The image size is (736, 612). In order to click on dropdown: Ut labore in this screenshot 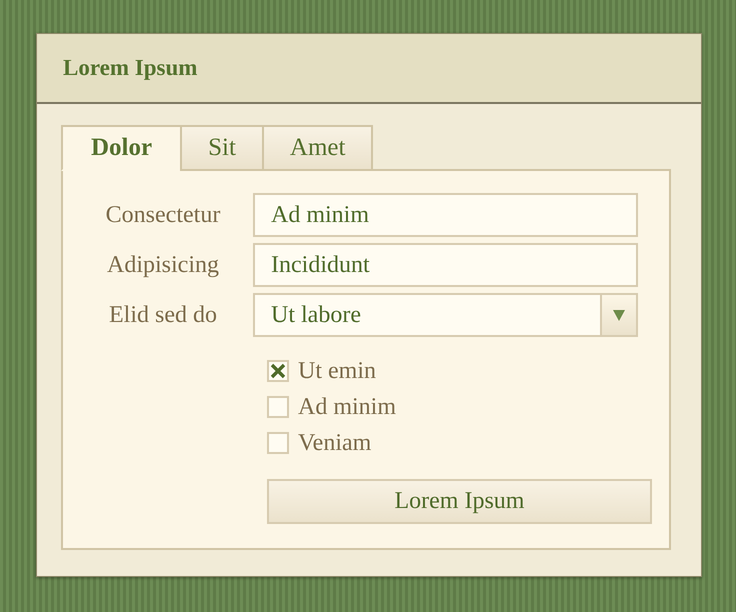, I will do `click(445, 315)`.